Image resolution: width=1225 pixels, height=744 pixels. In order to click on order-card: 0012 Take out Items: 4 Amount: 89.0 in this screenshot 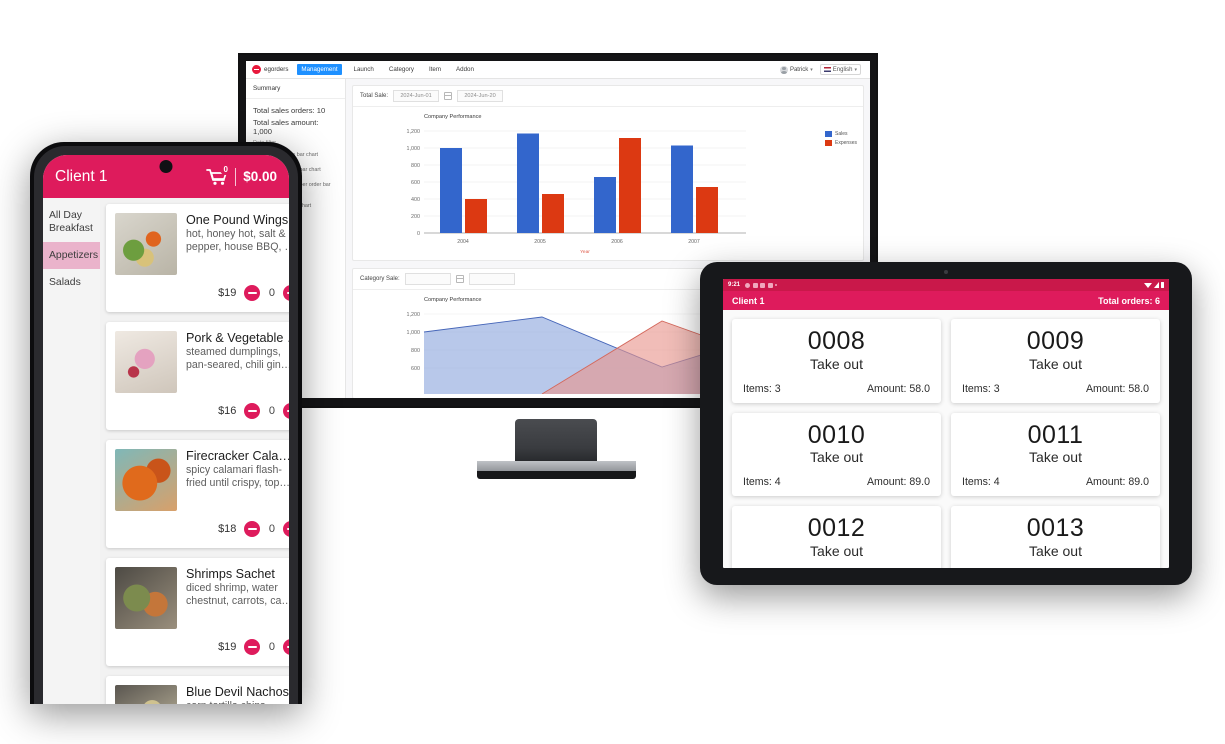, I will do `click(836, 537)`.